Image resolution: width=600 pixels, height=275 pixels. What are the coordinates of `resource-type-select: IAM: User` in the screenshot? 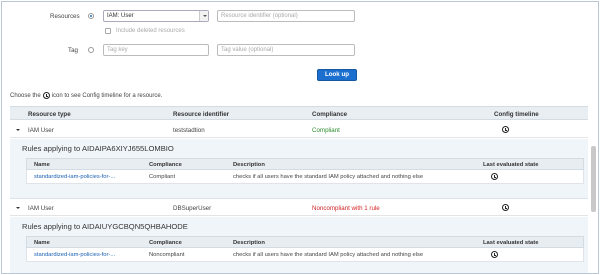 It's located at (156, 16).